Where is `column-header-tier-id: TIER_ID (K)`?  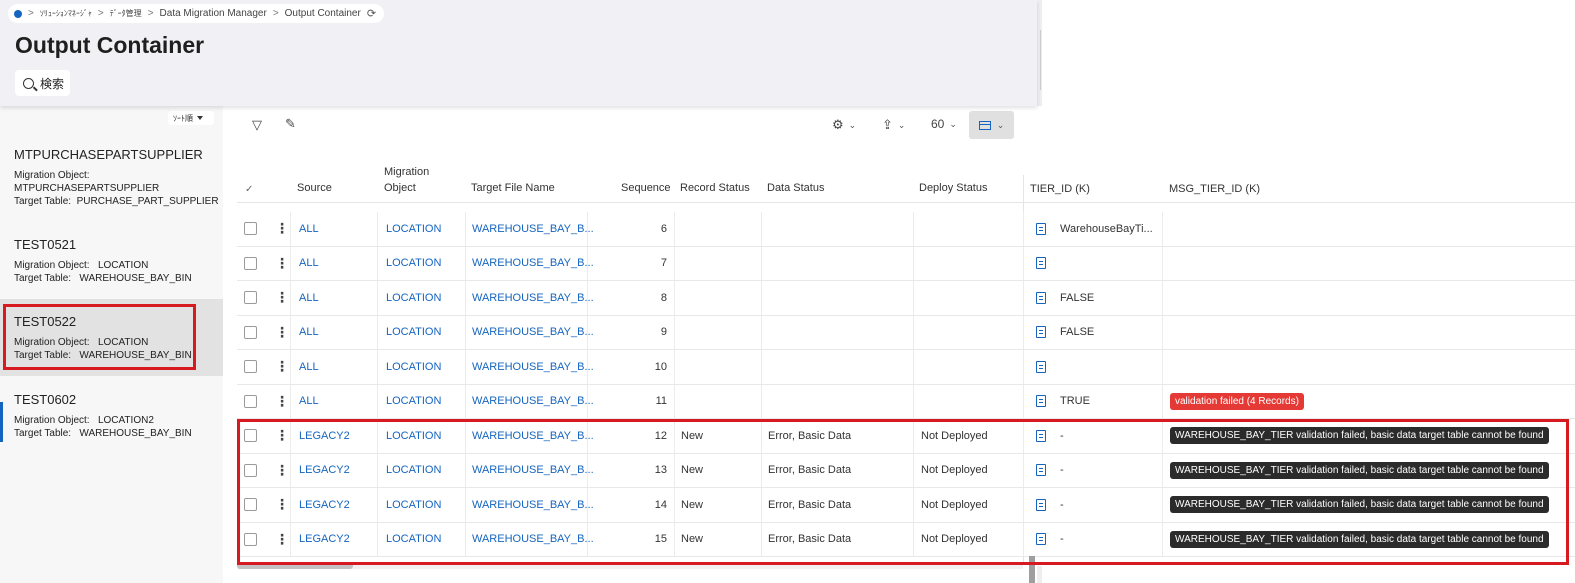
column-header-tier-id: TIER_ID (K) is located at coordinates (1060, 189).